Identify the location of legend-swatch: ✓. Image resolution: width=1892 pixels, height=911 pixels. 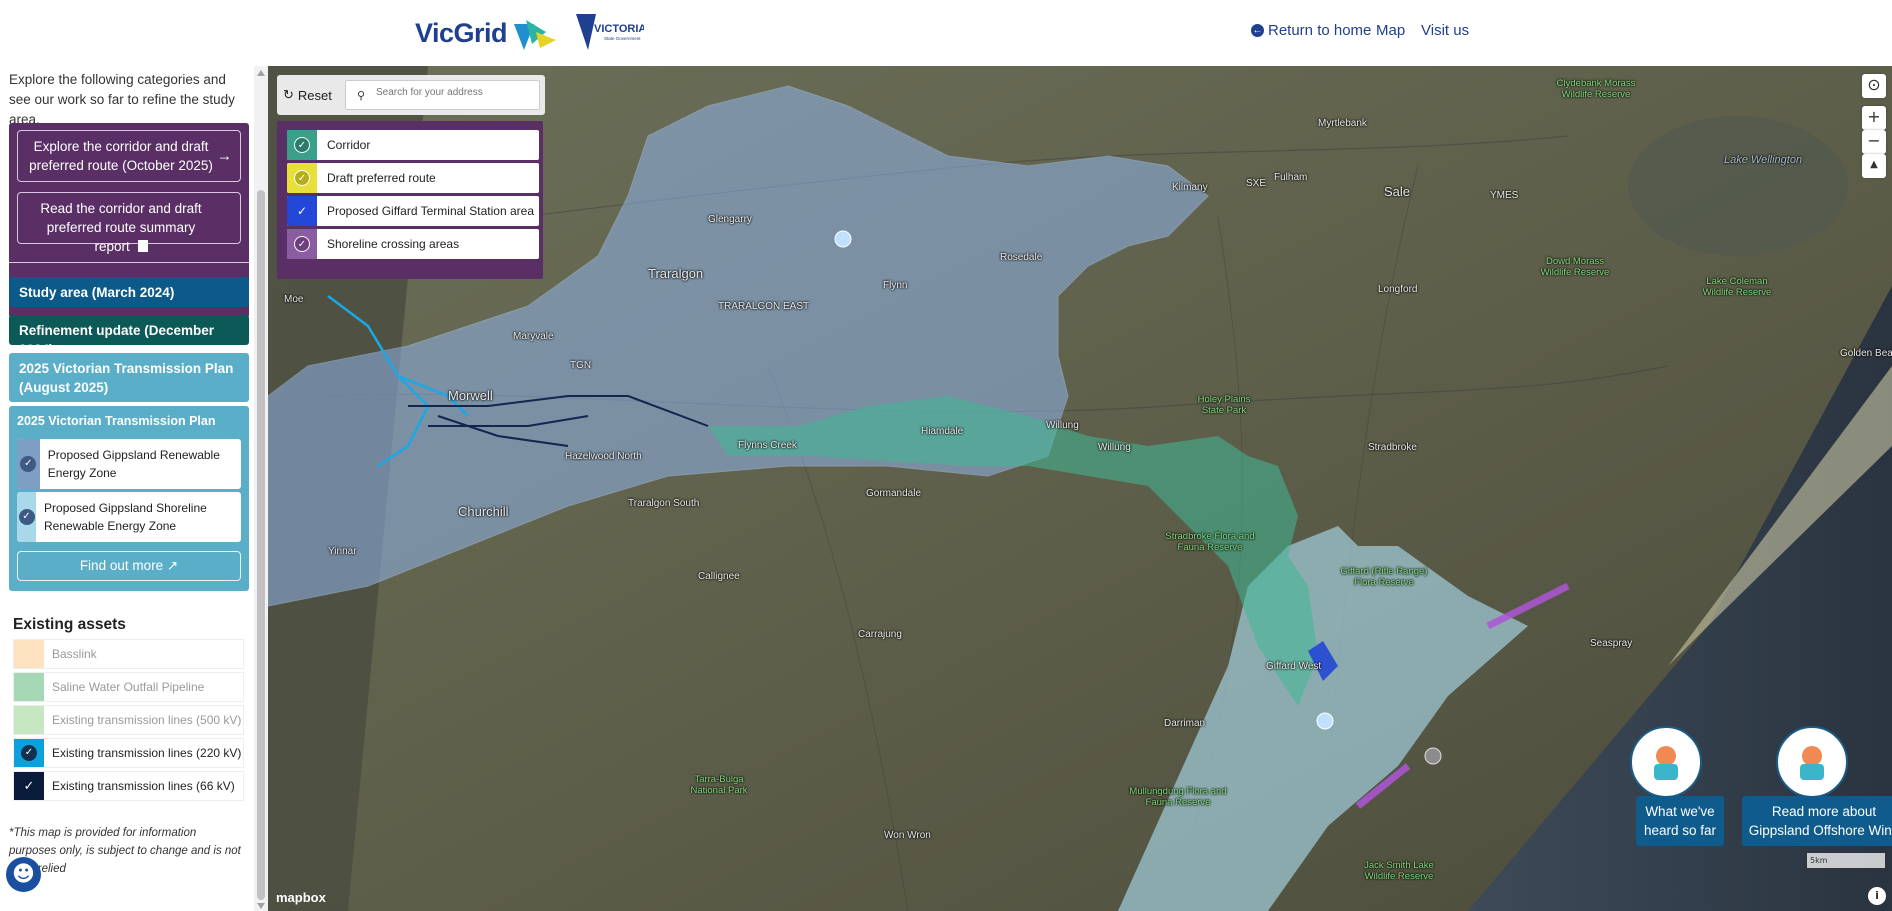
(302, 178).